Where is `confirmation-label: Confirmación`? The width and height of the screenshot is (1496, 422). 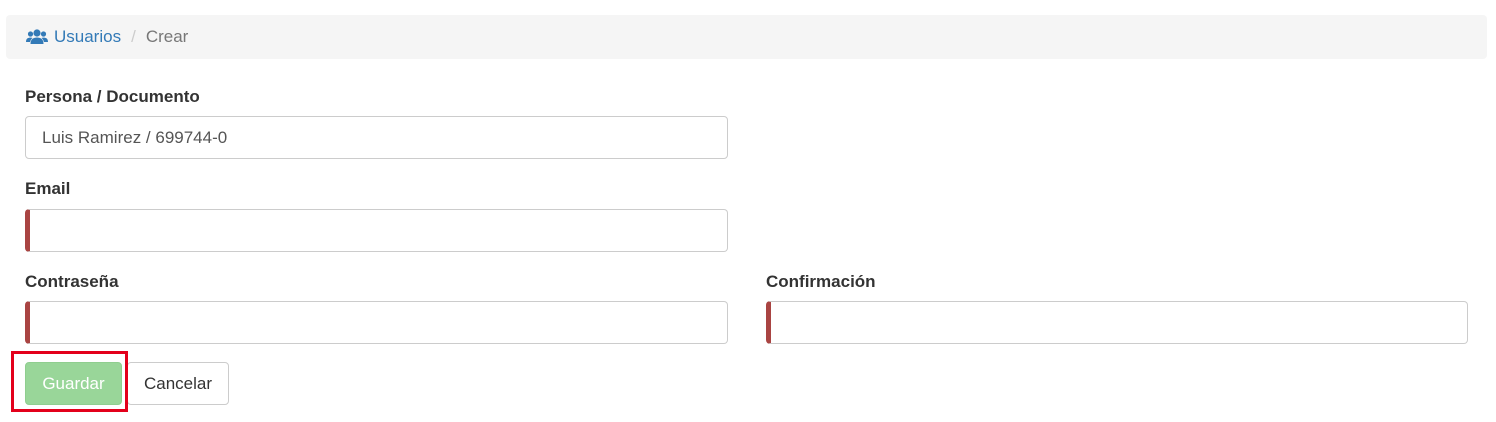
confirmation-label: Confirmación is located at coordinates (821, 281).